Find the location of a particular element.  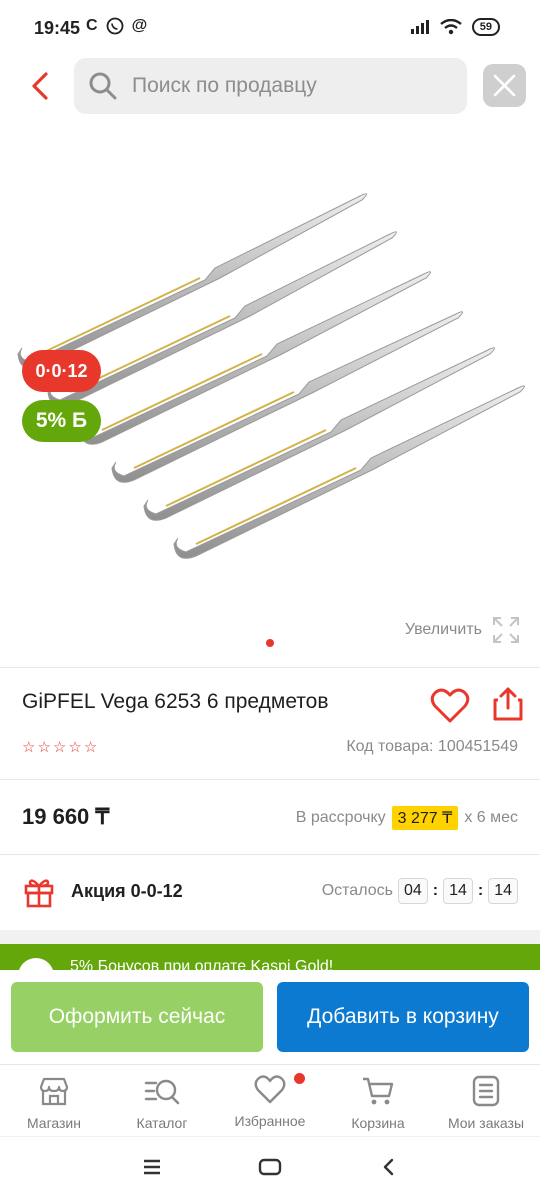

expand-icon is located at coordinates (506, 630).